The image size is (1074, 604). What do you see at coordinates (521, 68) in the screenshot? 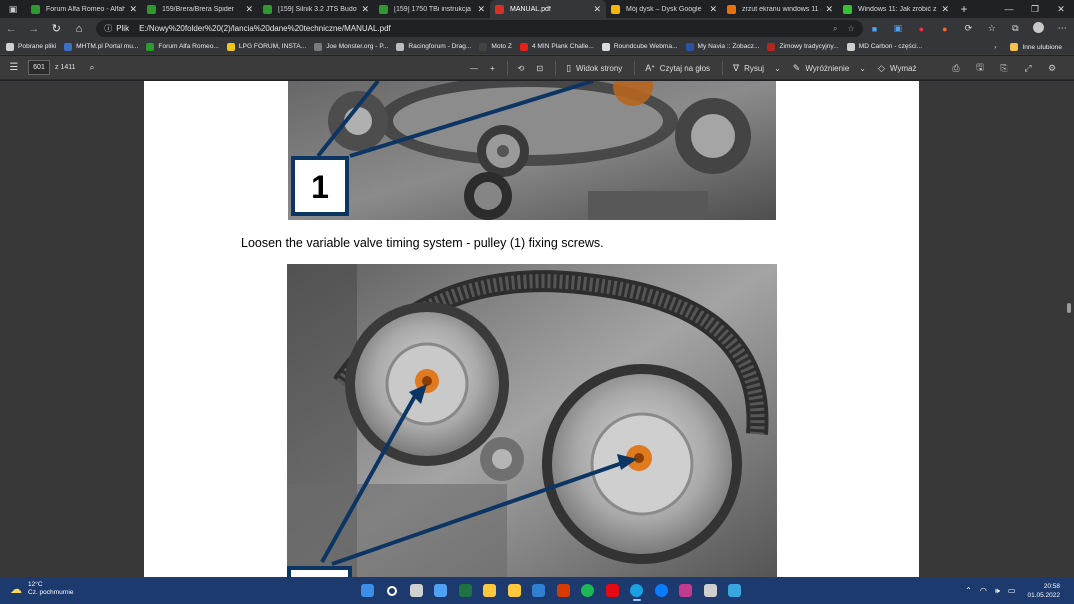
I see `rotate-icon: ⟲` at bounding box center [521, 68].